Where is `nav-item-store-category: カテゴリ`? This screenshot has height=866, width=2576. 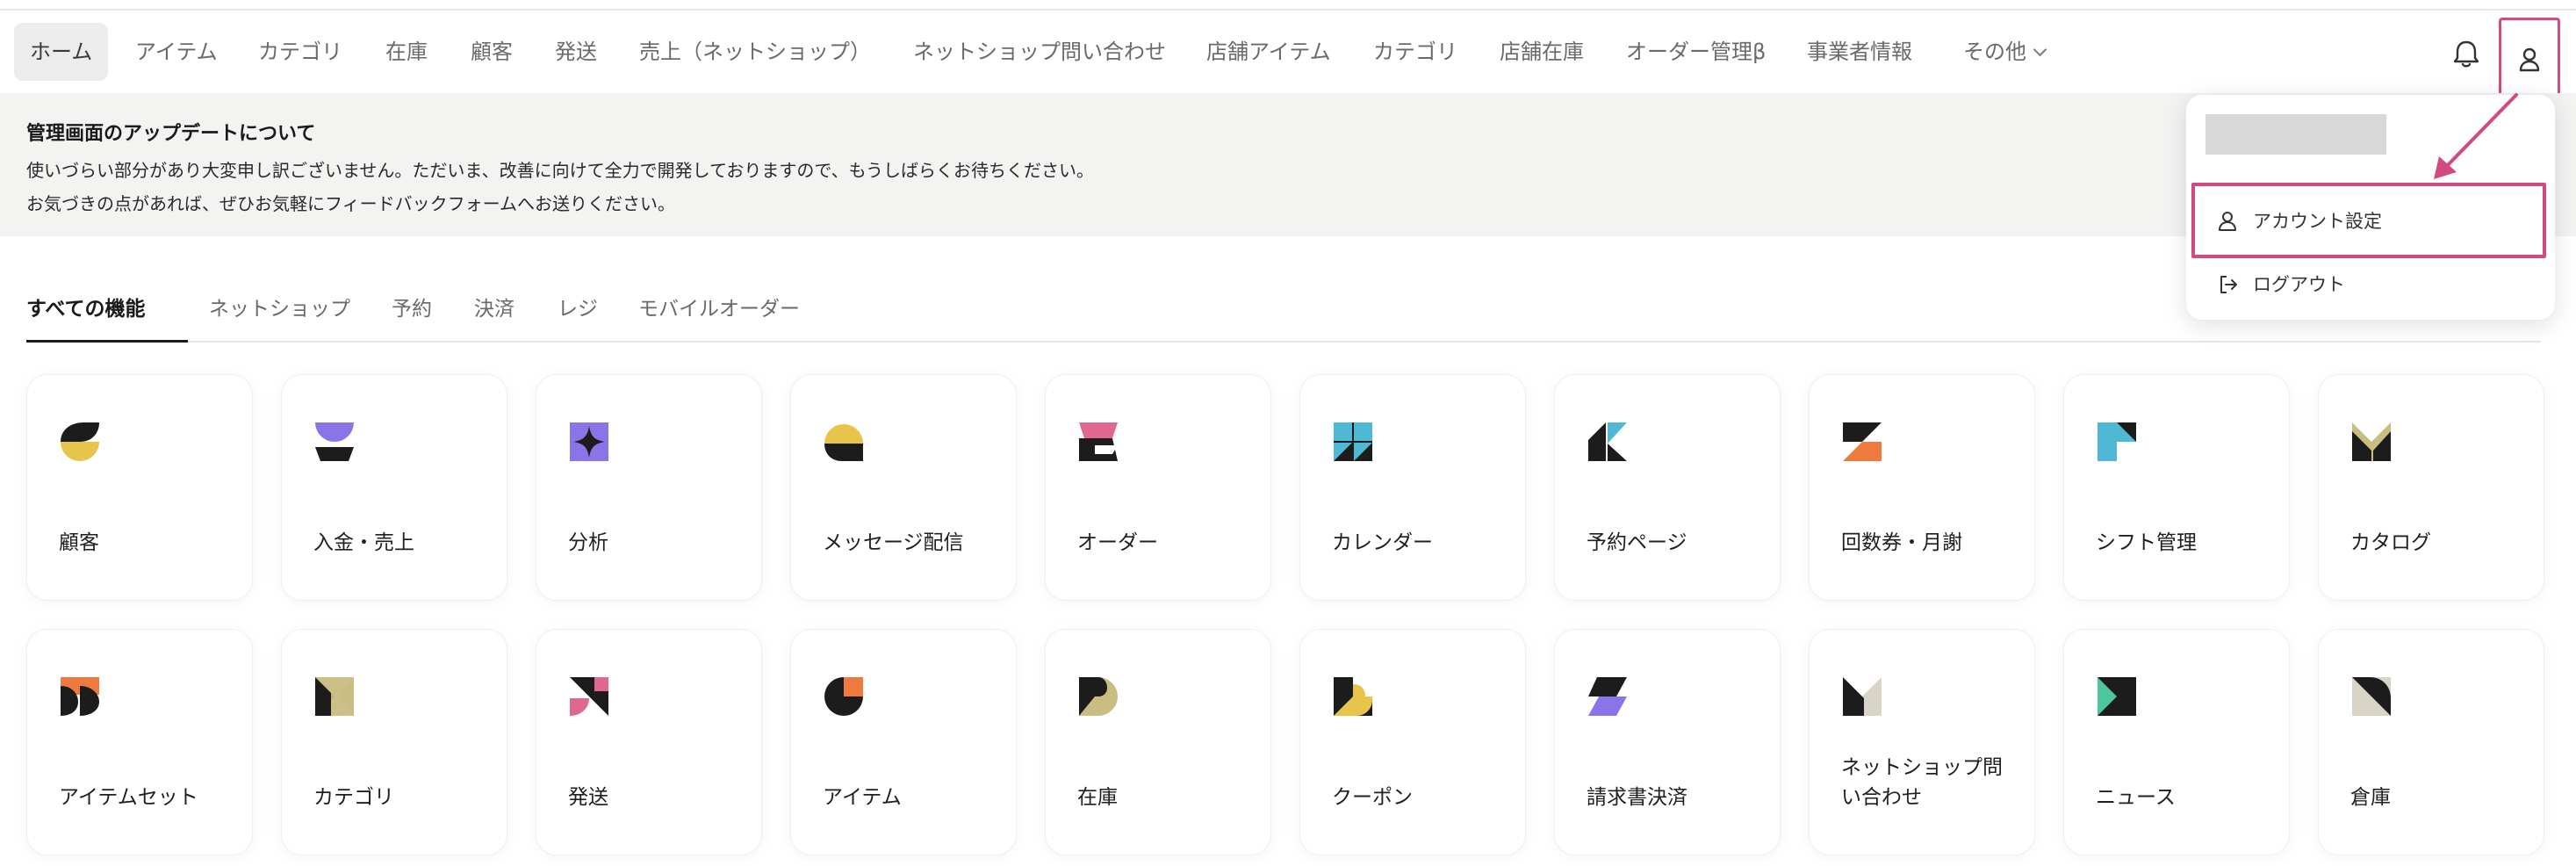
nav-item-store-category: カテゴリ is located at coordinates (1415, 52).